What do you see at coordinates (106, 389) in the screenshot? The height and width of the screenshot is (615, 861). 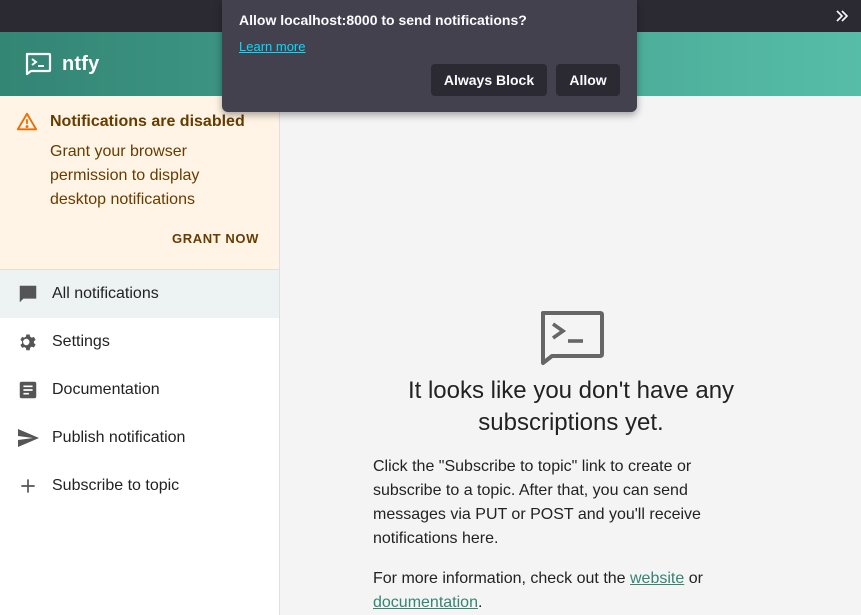 I see `sidebar-item-label: Documentation` at bounding box center [106, 389].